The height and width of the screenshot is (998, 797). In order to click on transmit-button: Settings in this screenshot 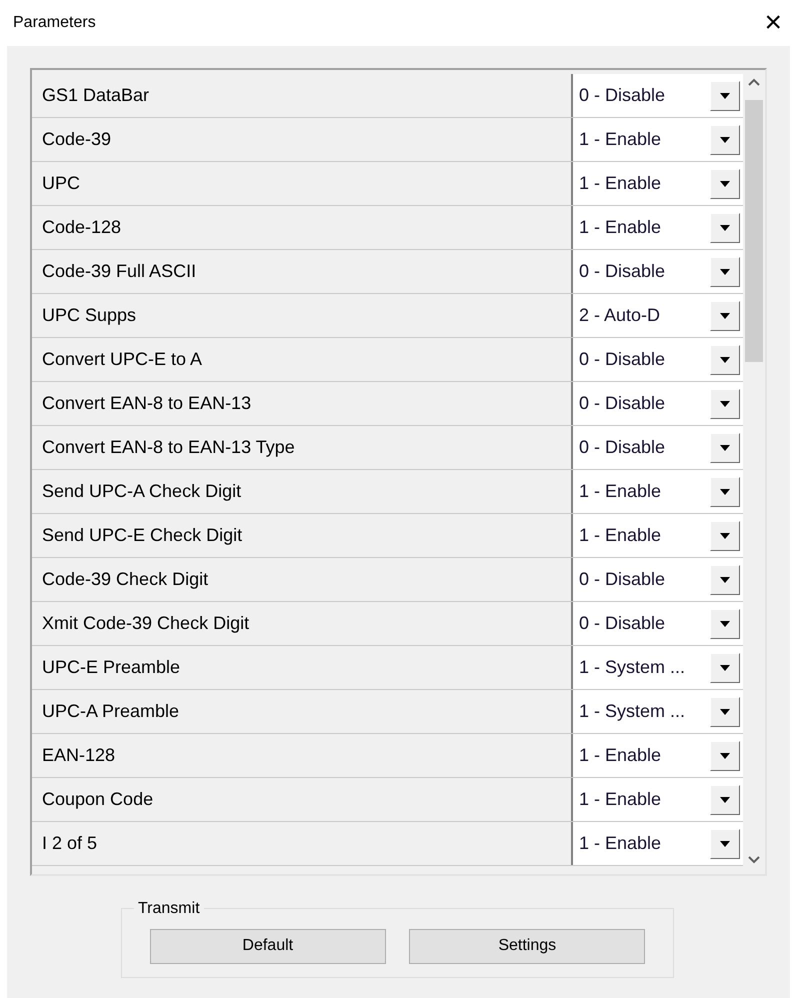, I will do `click(527, 946)`.